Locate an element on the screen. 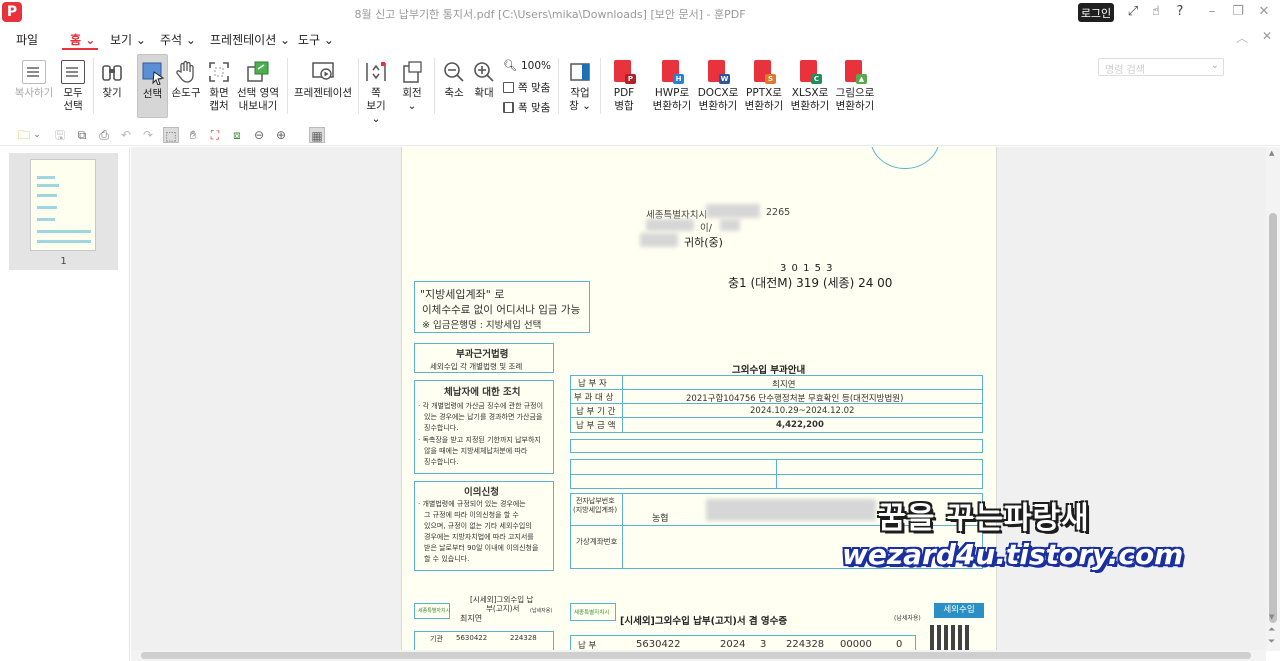 The height and width of the screenshot is (661, 1280). menu-presentation: 프레젠테이션 ⌄ is located at coordinates (250, 39).